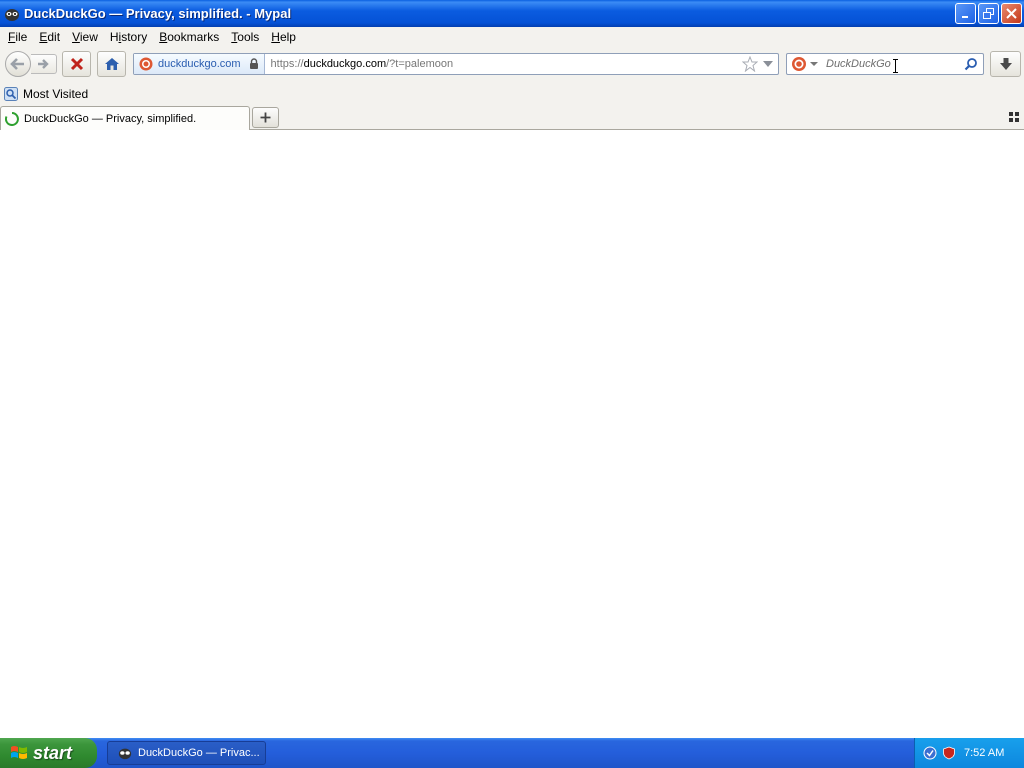  Describe the element at coordinates (949, 753) in the screenshot. I see `shield-tray-icon` at that location.